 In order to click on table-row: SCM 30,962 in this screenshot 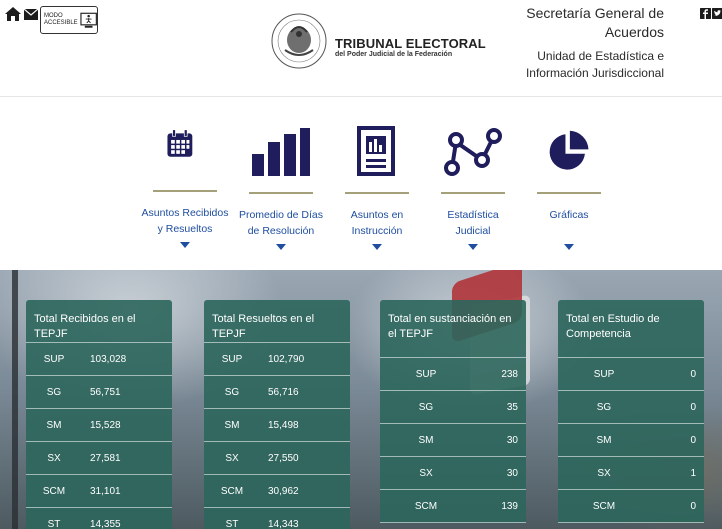, I will do `click(277, 491)`.